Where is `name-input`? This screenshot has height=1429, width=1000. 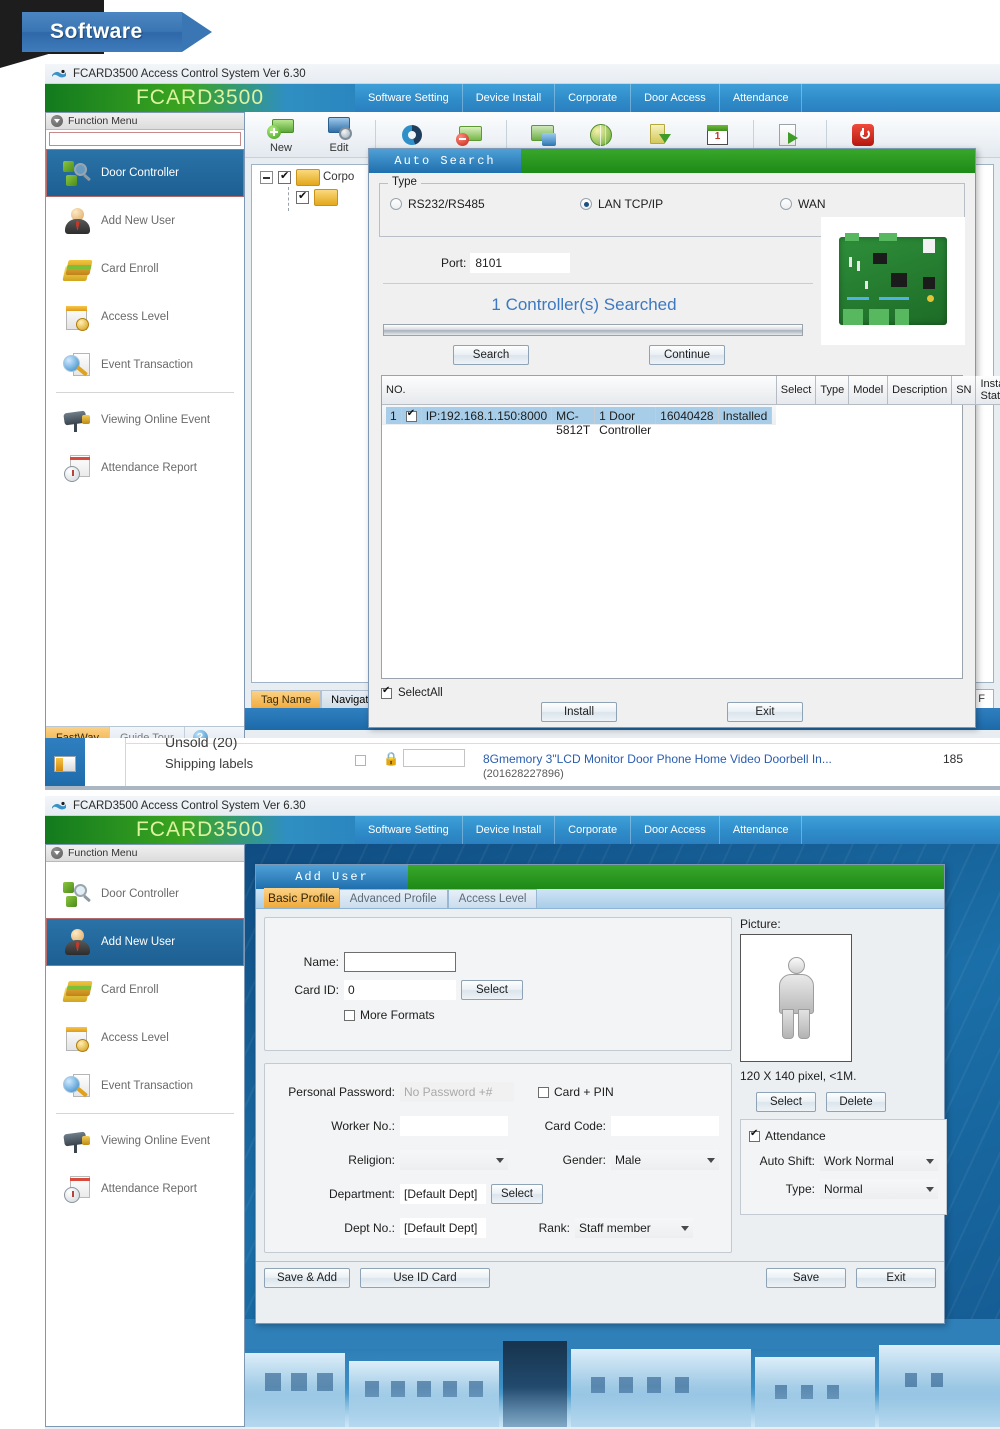 name-input is located at coordinates (400, 962).